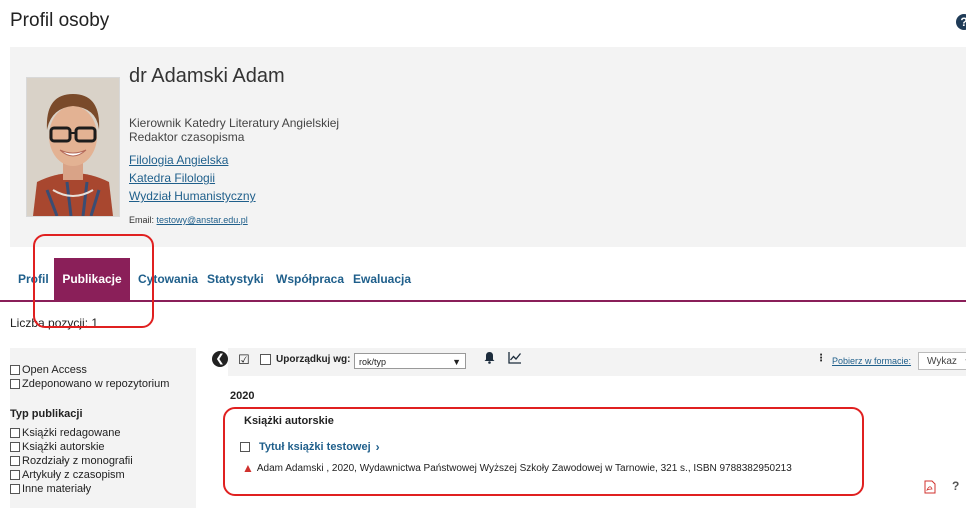 The width and height of the screenshot is (966, 508). I want to click on filter-repository: Zdeponowano w repozytorium, so click(89, 384).